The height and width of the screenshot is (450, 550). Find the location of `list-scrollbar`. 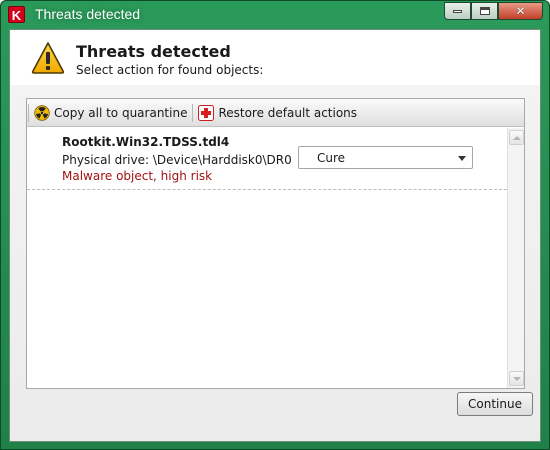

list-scrollbar is located at coordinates (515, 258).